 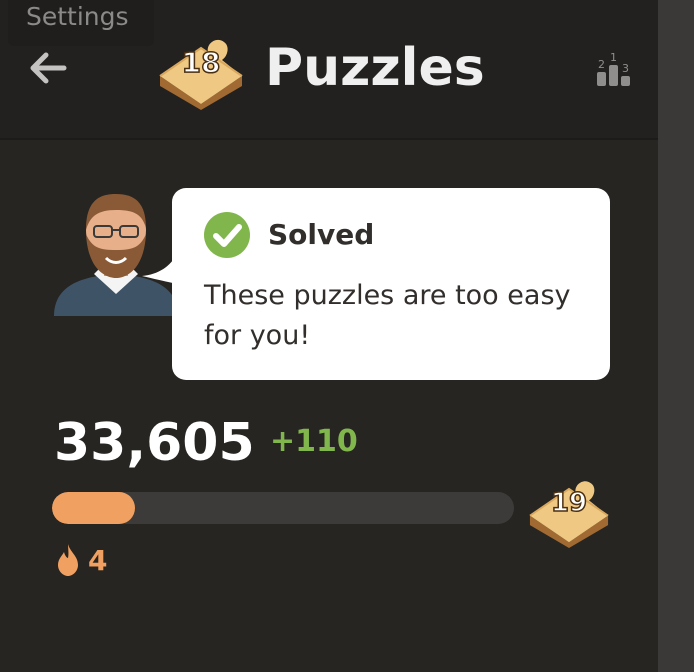 I want to click on settings-tab: Settings, so click(x=81, y=23).